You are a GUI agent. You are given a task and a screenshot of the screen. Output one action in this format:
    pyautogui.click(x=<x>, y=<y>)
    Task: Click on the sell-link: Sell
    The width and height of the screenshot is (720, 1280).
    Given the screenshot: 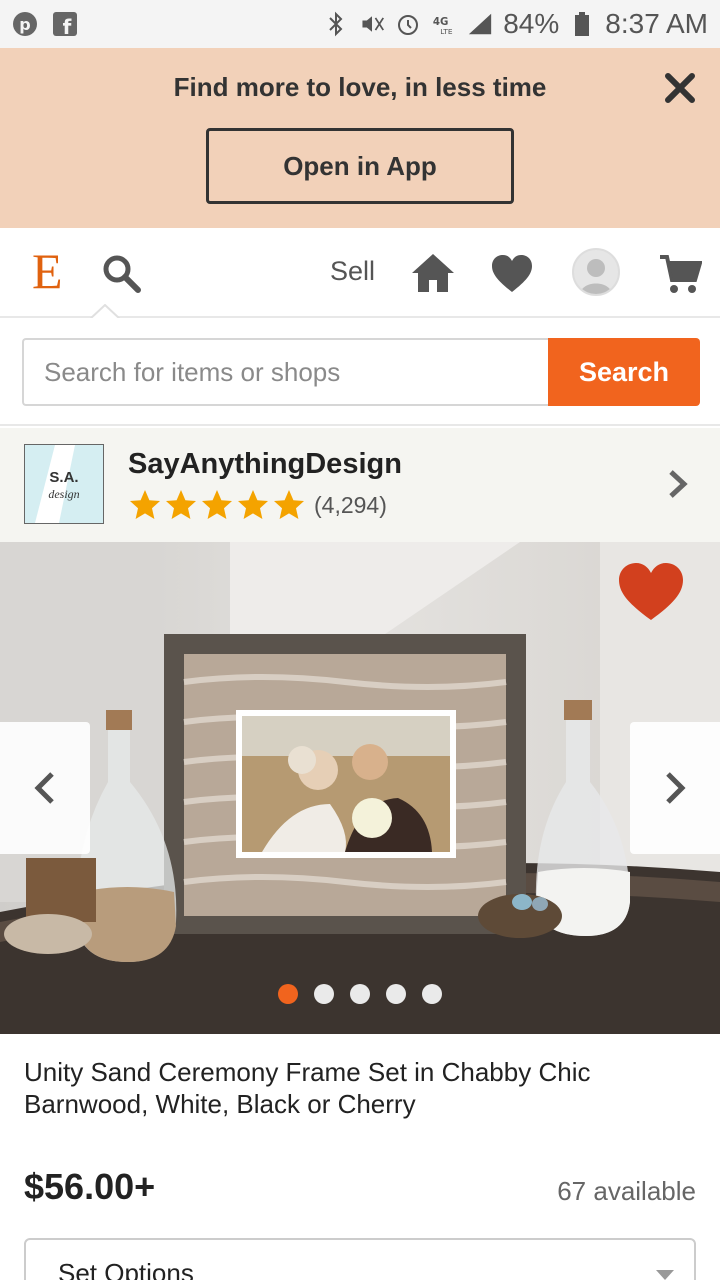 What is the action you would take?
    pyautogui.click(x=352, y=271)
    